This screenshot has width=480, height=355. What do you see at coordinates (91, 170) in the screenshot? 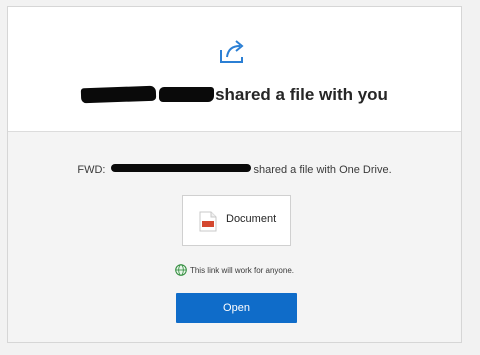
I see `message-prefix: FWD:` at bounding box center [91, 170].